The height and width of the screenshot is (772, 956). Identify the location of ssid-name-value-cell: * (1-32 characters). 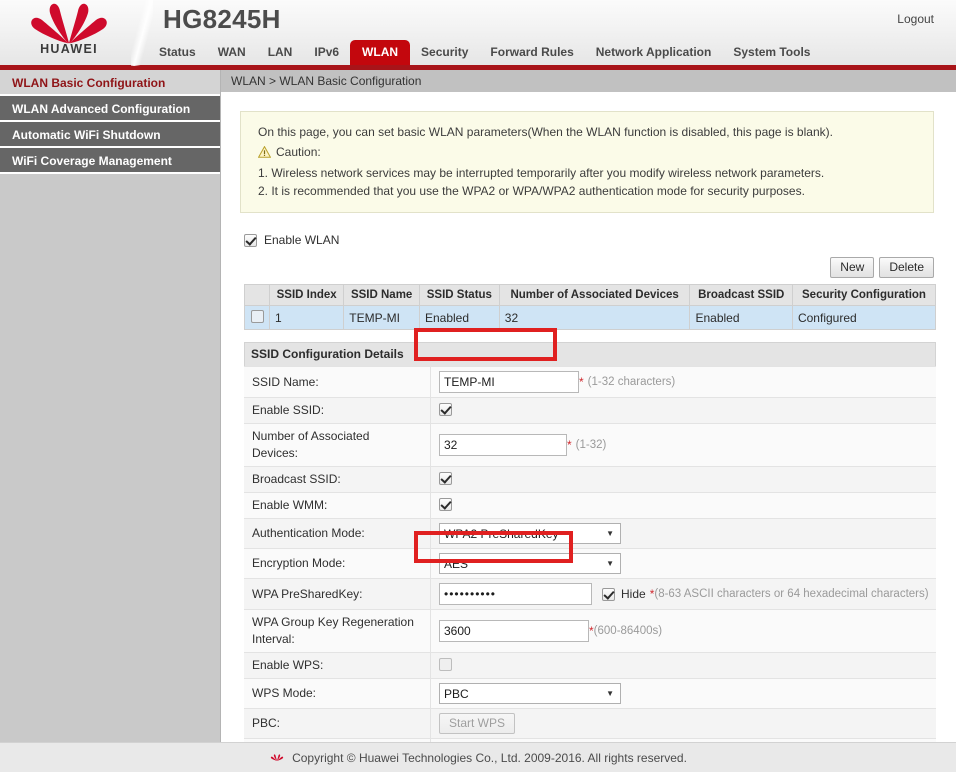
(683, 382).